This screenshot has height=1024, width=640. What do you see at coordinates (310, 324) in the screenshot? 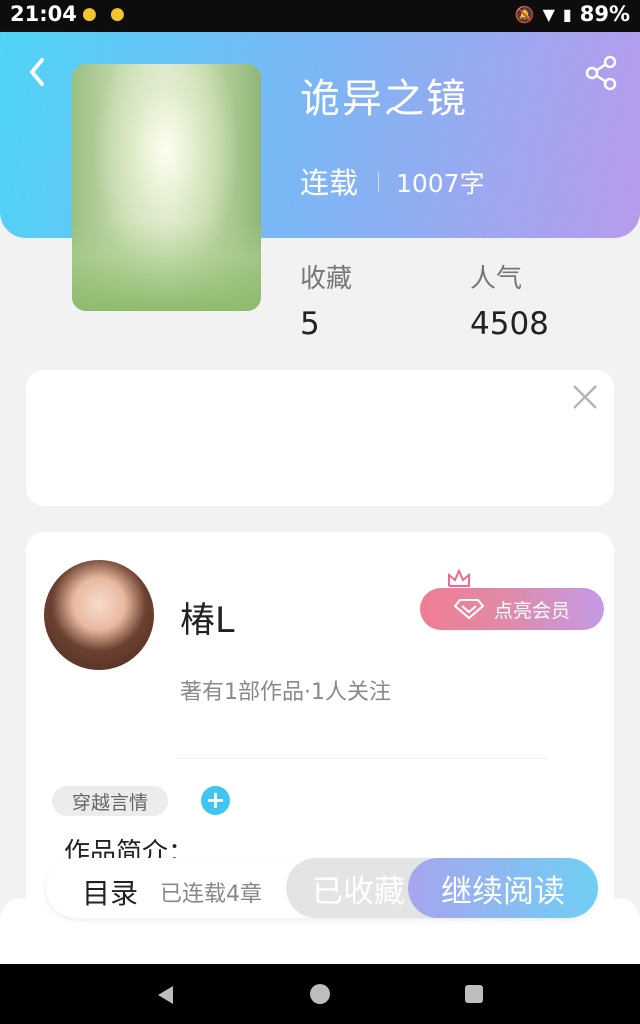
I see `collect-value: 5` at bounding box center [310, 324].